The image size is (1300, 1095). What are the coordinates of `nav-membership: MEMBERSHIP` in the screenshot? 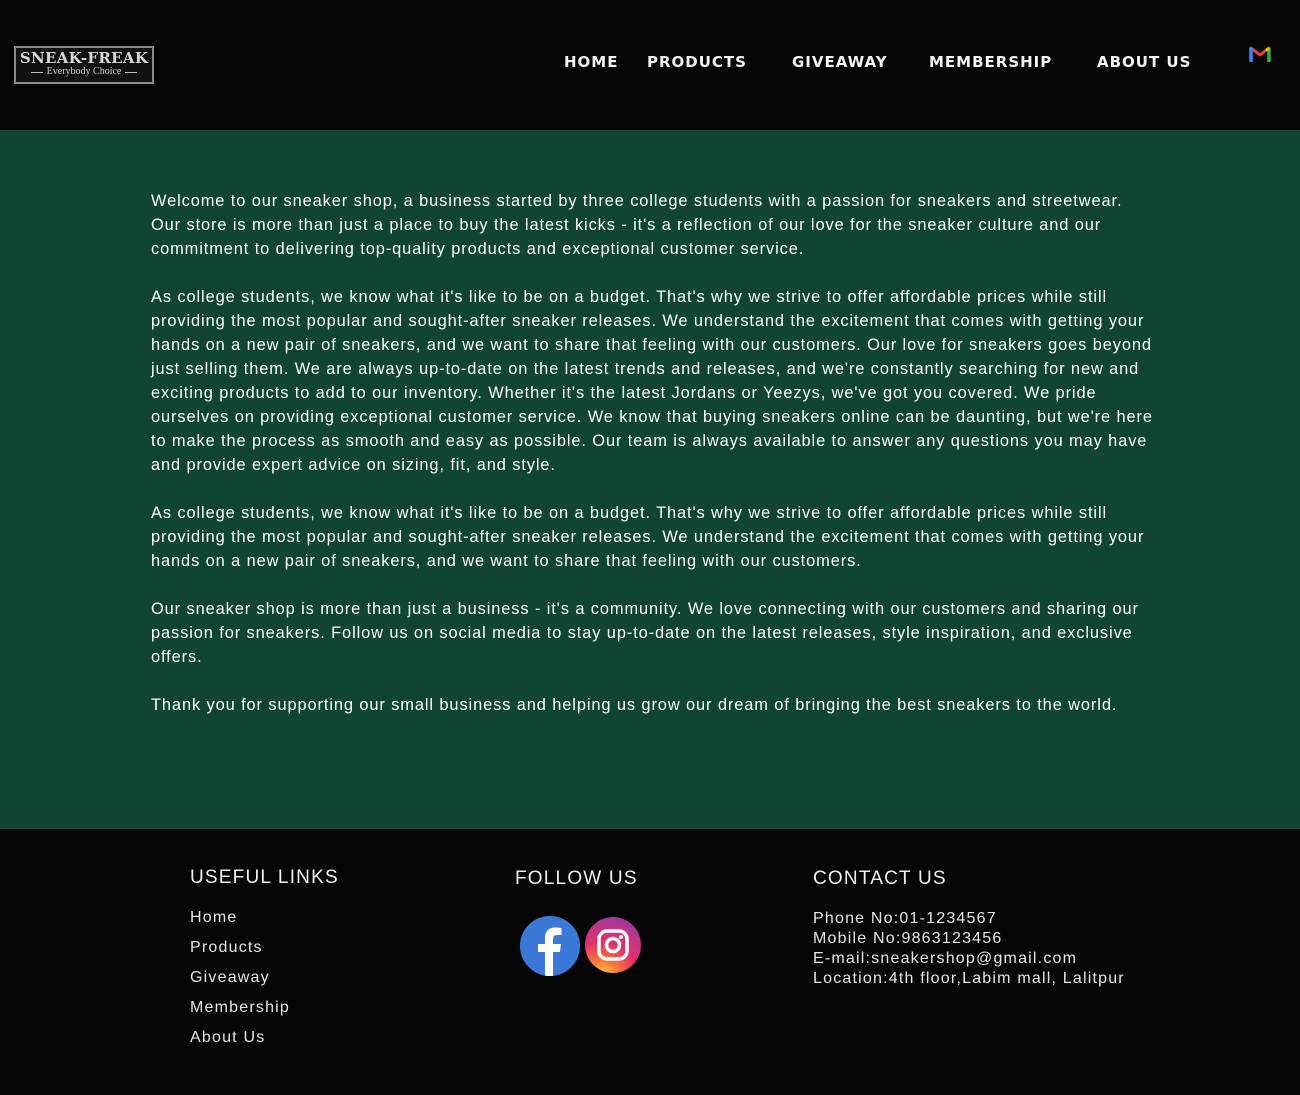 It's located at (990, 62).